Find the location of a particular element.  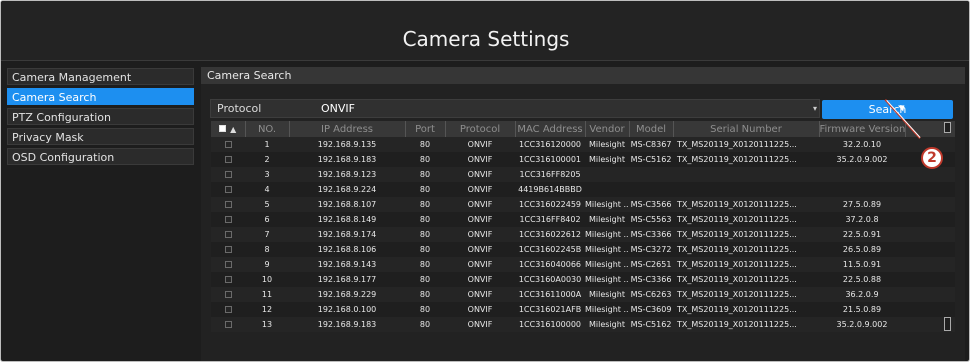

cell-ip-address: 192.168.9.143 is located at coordinates (347, 264).